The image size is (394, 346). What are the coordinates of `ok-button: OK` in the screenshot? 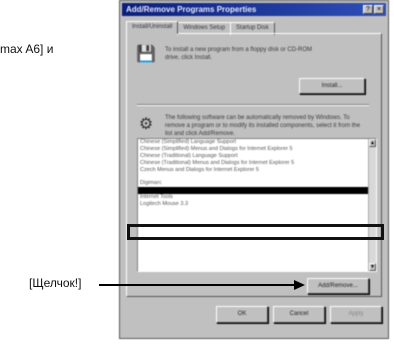 It's located at (242, 314).